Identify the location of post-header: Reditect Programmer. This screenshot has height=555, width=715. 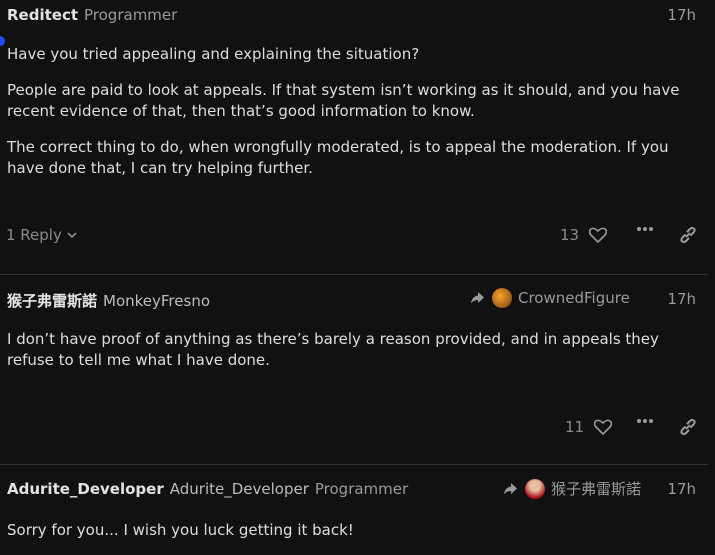
(92, 15).